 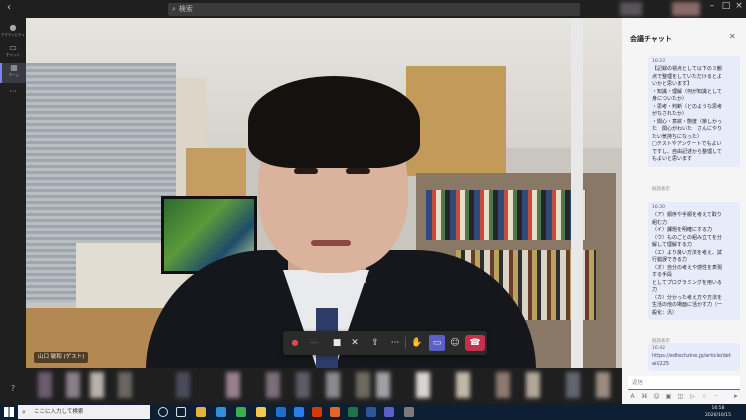 What do you see at coordinates (687, 215) in the screenshot?
I see `message-line: （ア）順序や手順を考えて取り` at bounding box center [687, 215].